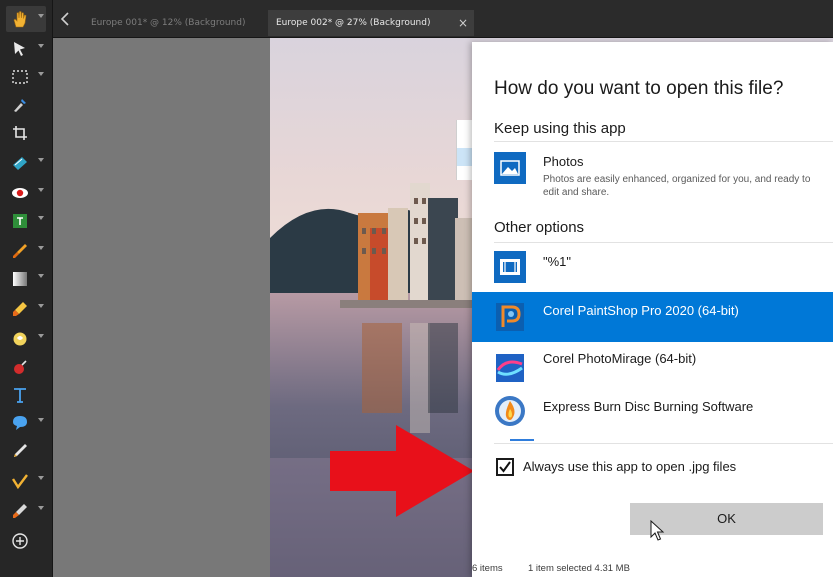  What do you see at coordinates (20, 133) in the screenshot?
I see `crop-icon` at bounding box center [20, 133].